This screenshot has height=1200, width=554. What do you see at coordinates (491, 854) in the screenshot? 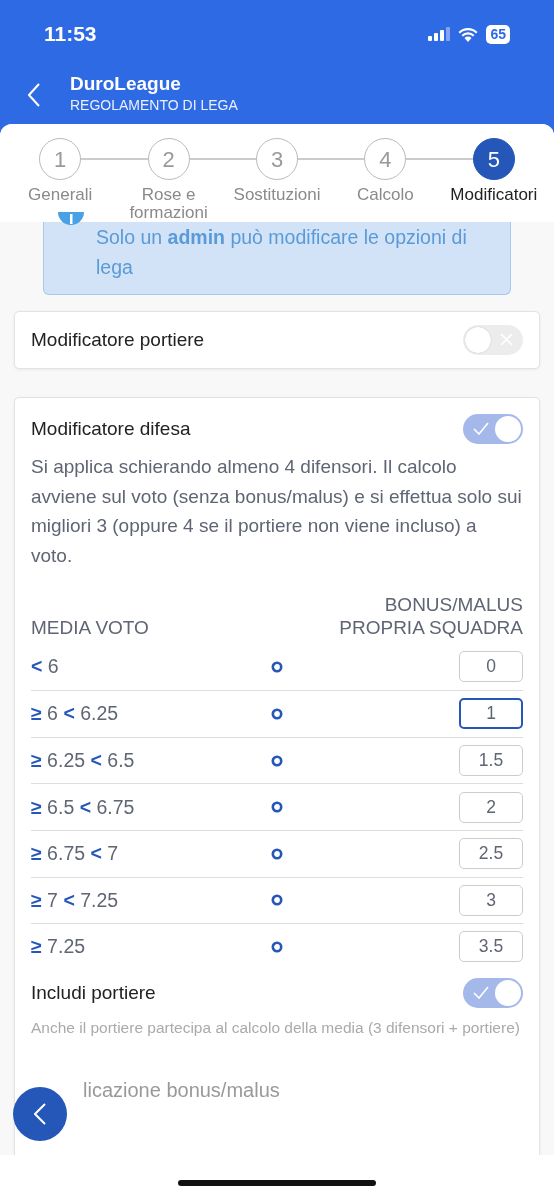
I see `bonus-input: 2.5` at bounding box center [491, 854].